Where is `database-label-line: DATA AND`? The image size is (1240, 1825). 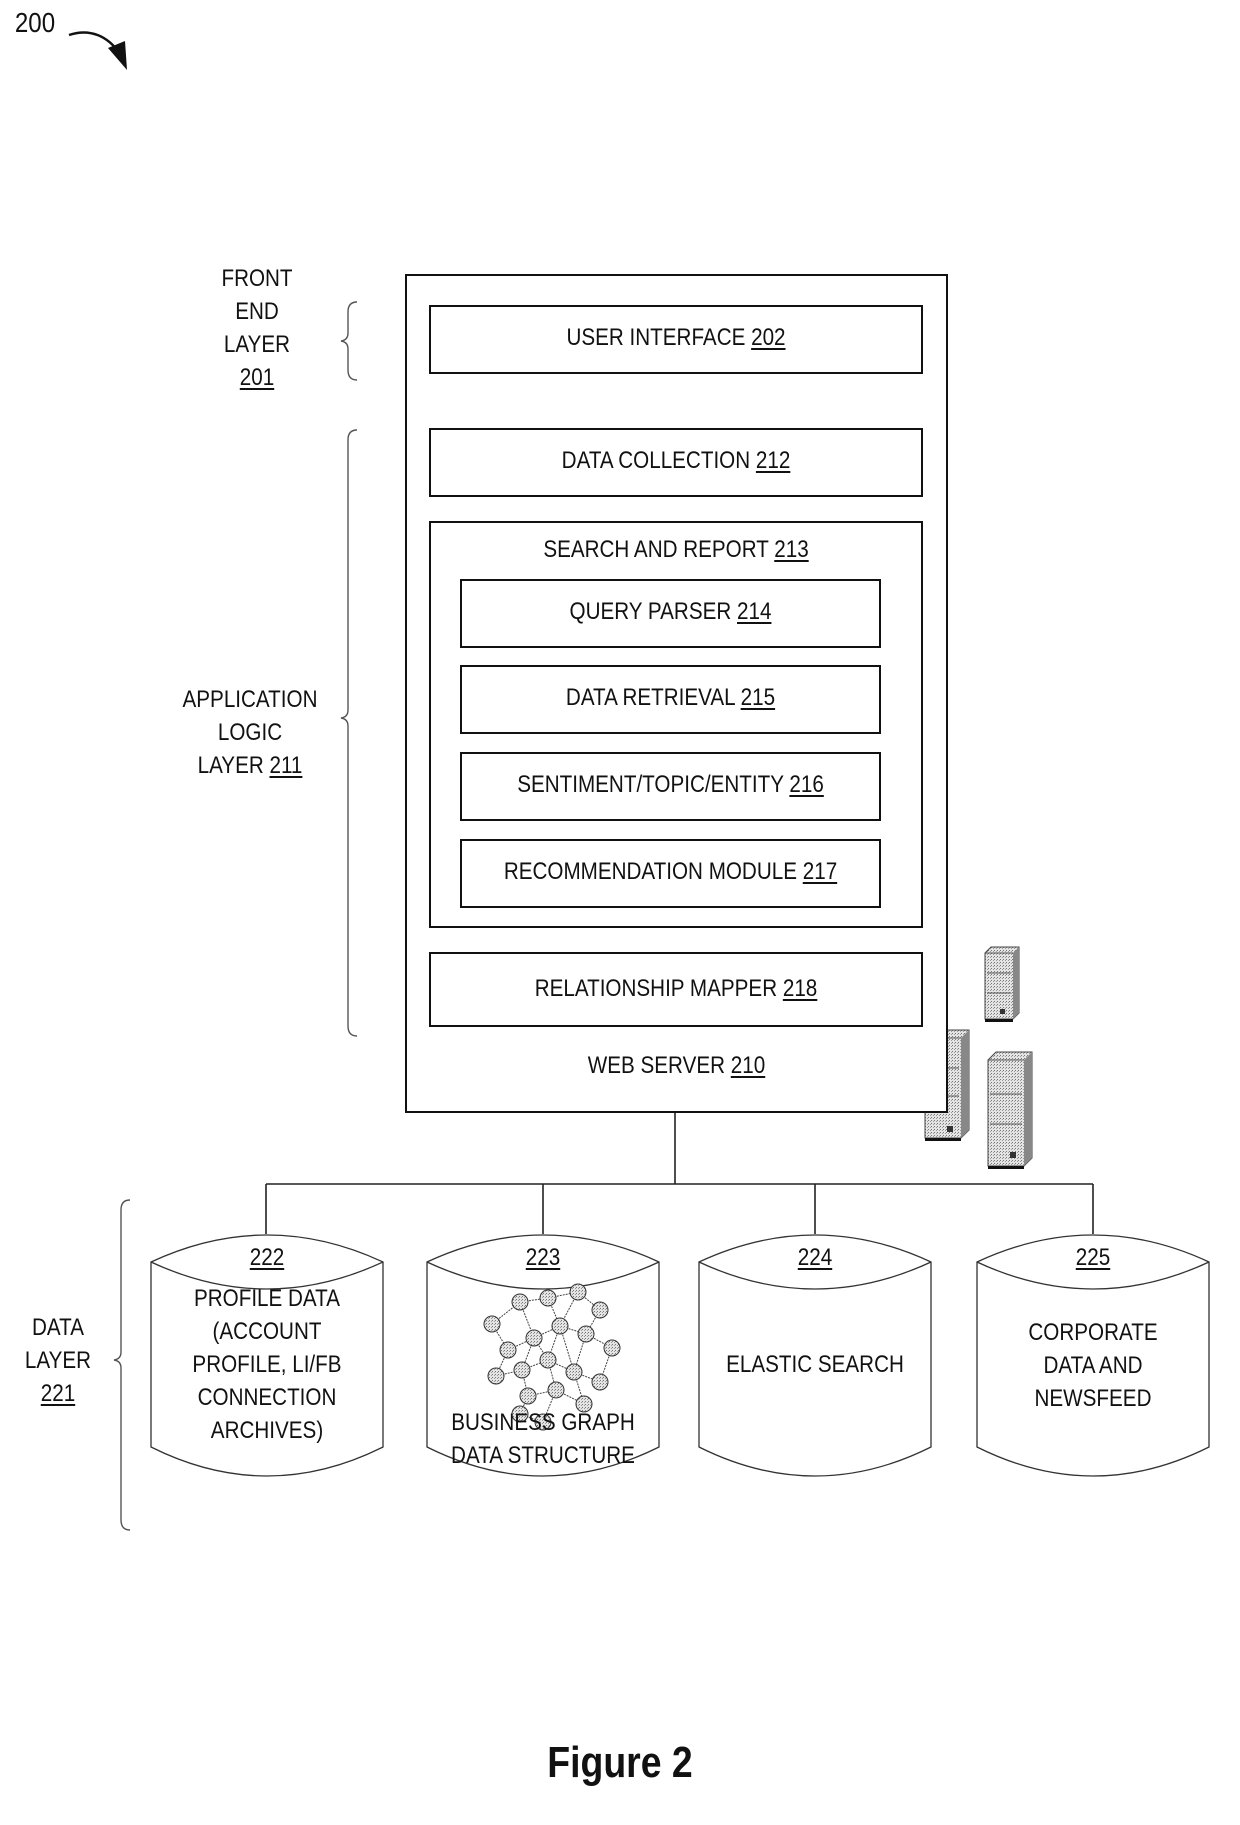
database-label-line: DATA AND is located at coordinates (1093, 1365).